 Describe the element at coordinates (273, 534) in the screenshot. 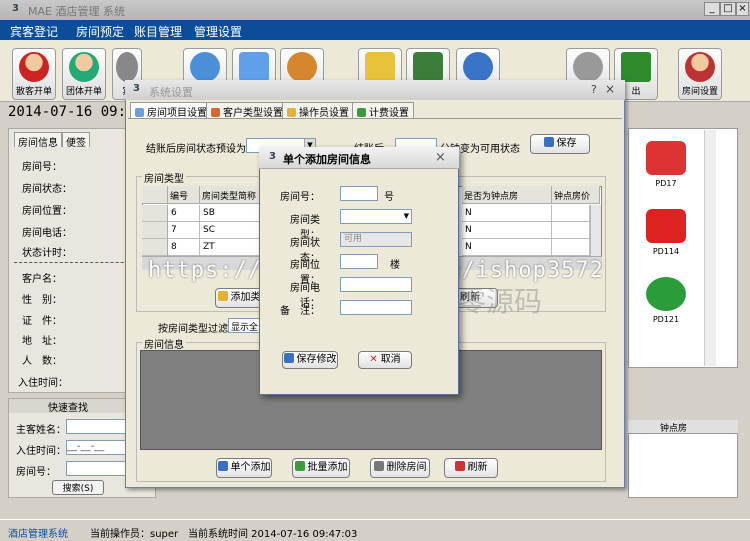

I see `system-time-text: 当前系统时间 2014-07-16 09:47:03` at that location.